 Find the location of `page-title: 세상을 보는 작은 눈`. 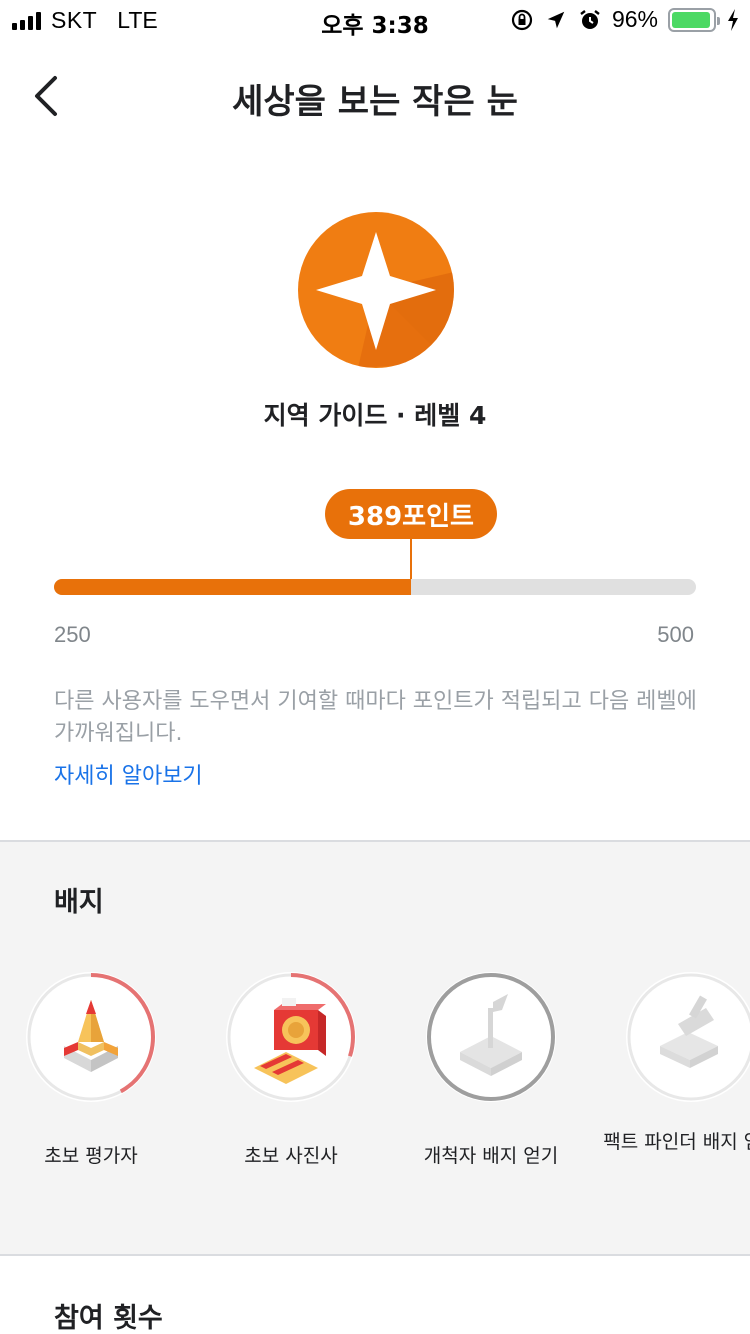

page-title: 세상을 보는 작은 눈 is located at coordinates (375, 102).